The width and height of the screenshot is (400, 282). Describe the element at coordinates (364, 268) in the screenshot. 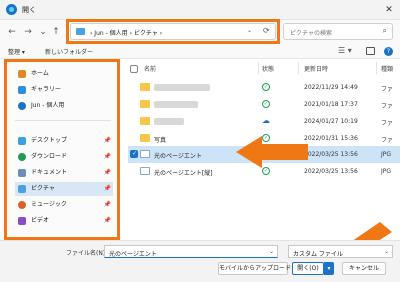

I see `cancel-button: キャンセル` at that location.